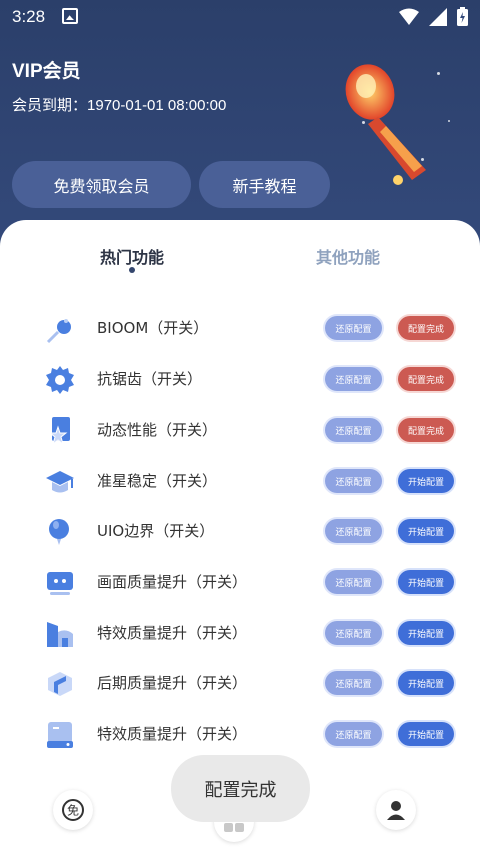 This screenshot has height=853, width=480. Describe the element at coordinates (60, 380) in the screenshot. I see `gear-icon` at that location.